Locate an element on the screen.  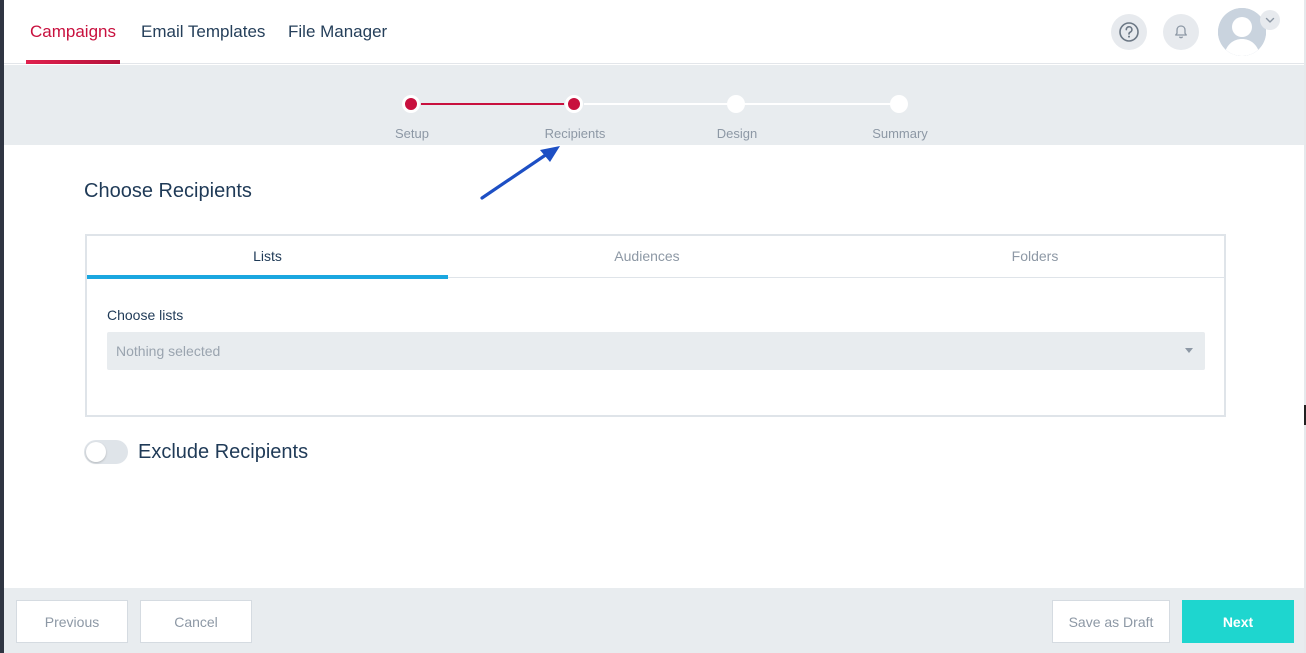
tab-folders: Folders is located at coordinates (1035, 257).